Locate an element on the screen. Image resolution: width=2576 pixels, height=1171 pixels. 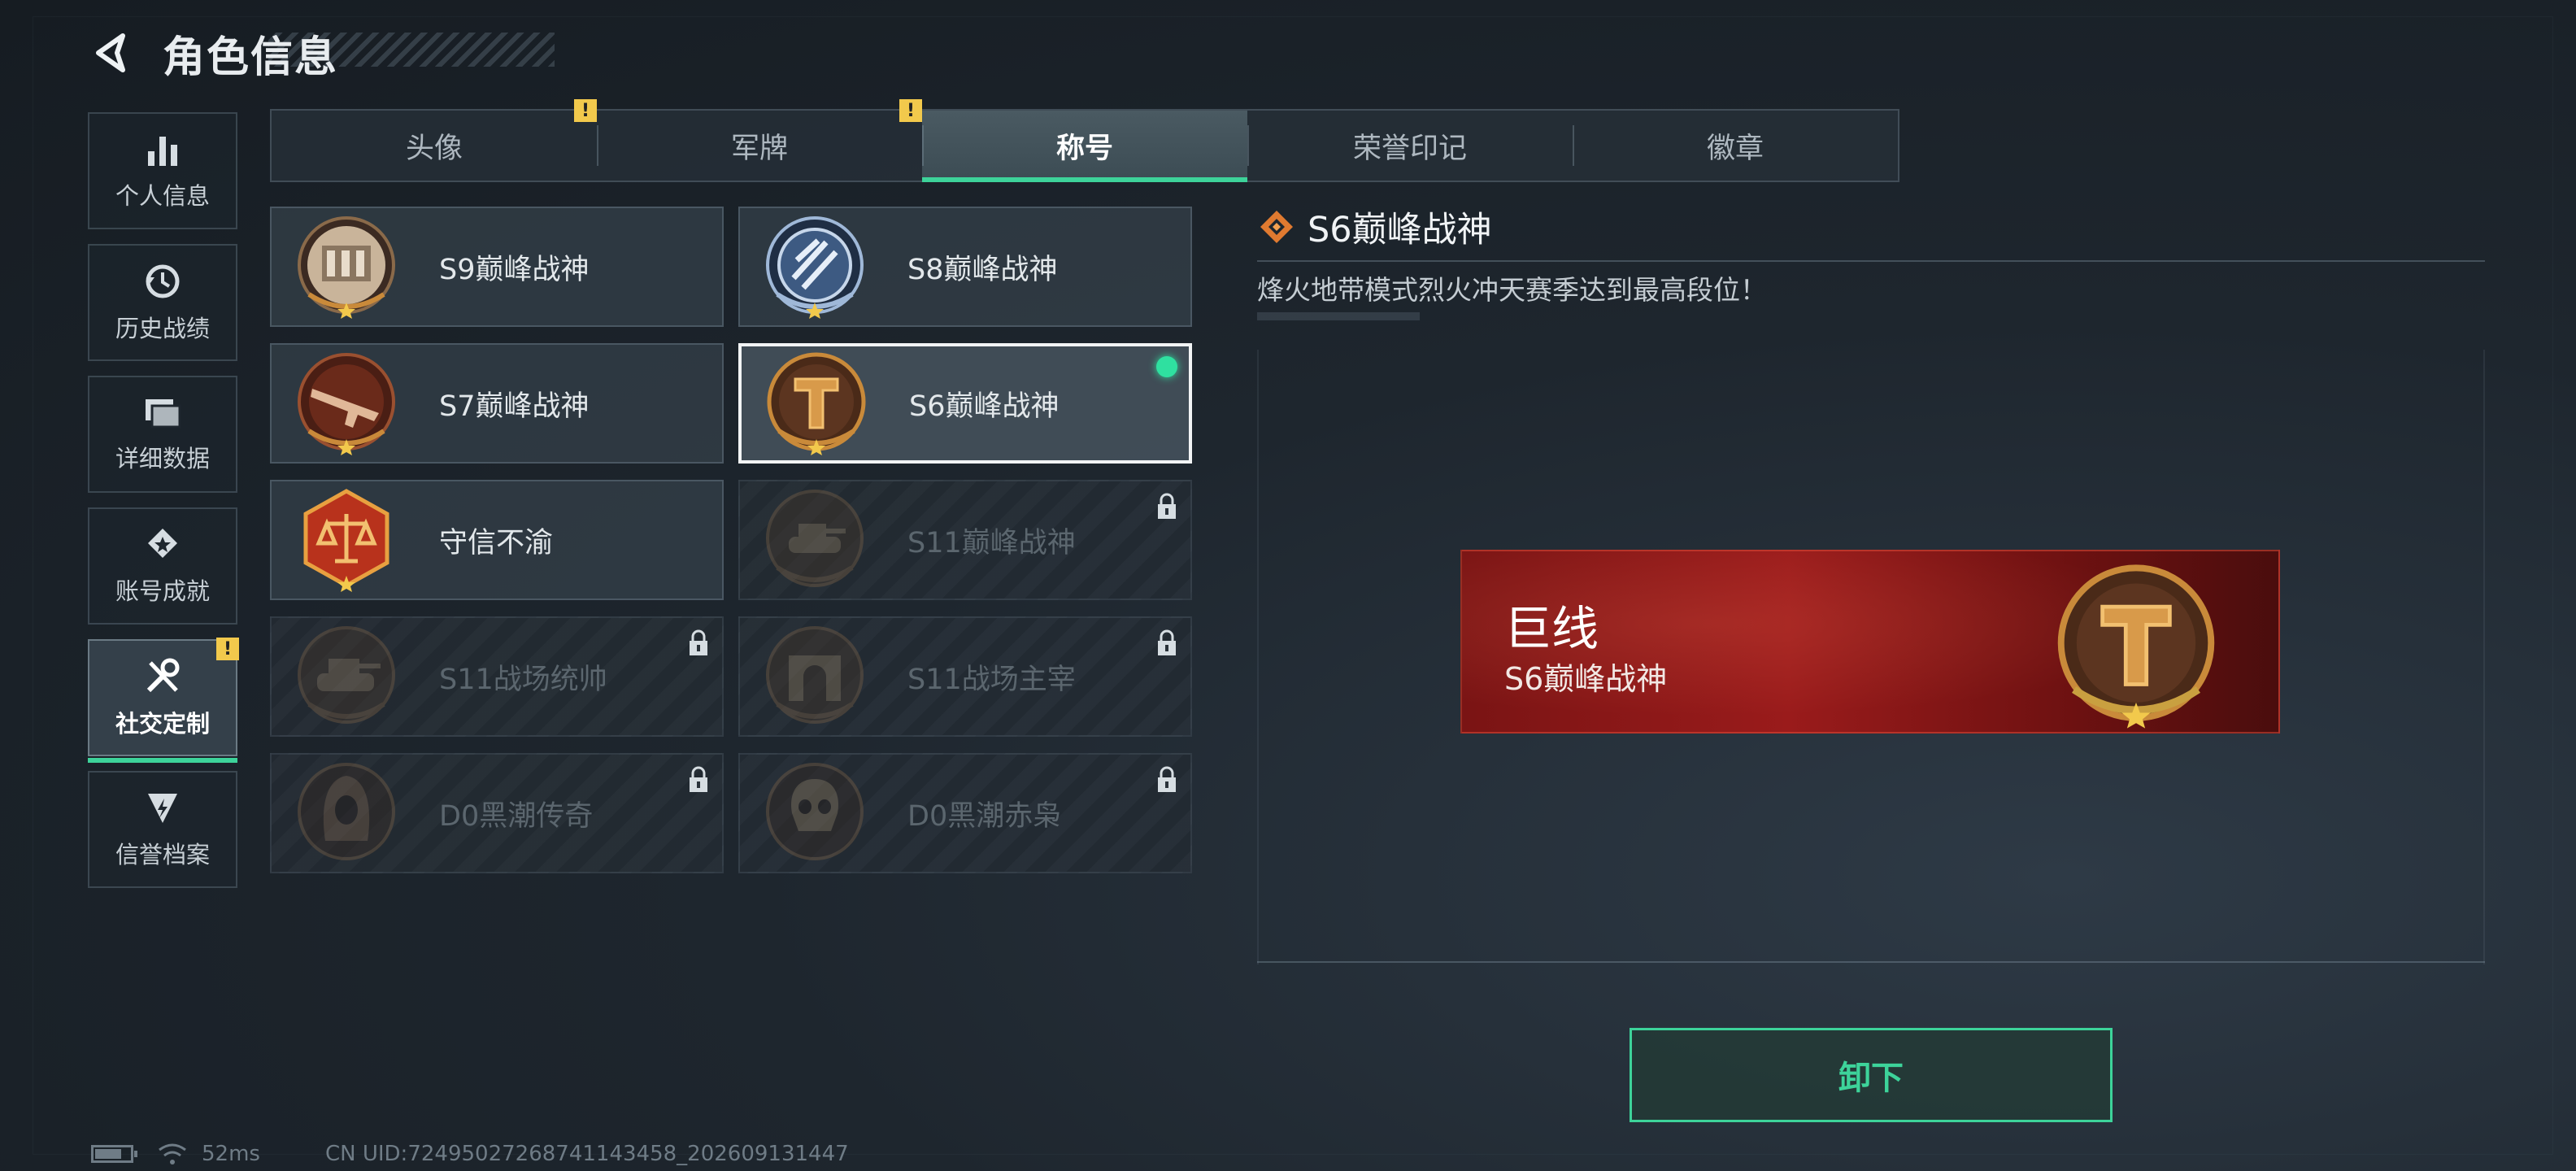
equipped-indicator is located at coordinates (1166, 367).